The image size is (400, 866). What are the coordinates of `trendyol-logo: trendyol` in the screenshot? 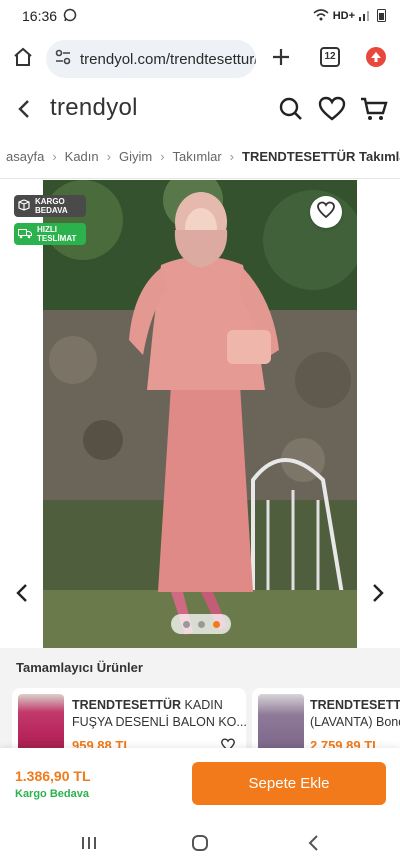 It's located at (94, 108).